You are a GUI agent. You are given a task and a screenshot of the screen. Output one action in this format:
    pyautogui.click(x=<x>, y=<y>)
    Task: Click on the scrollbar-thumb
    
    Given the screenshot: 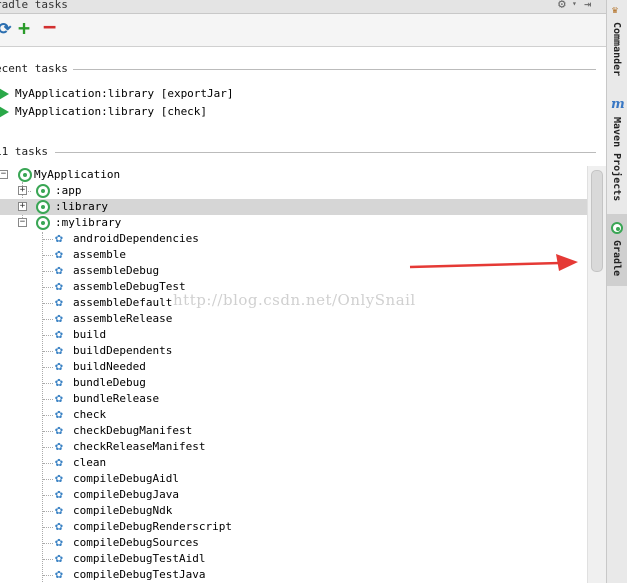 What is the action you would take?
    pyautogui.click(x=597, y=221)
    